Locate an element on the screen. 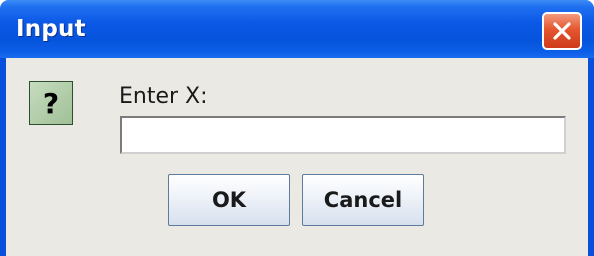 Image resolution: width=594 pixels, height=256 pixels. ok-button-label: OK is located at coordinates (229, 200).